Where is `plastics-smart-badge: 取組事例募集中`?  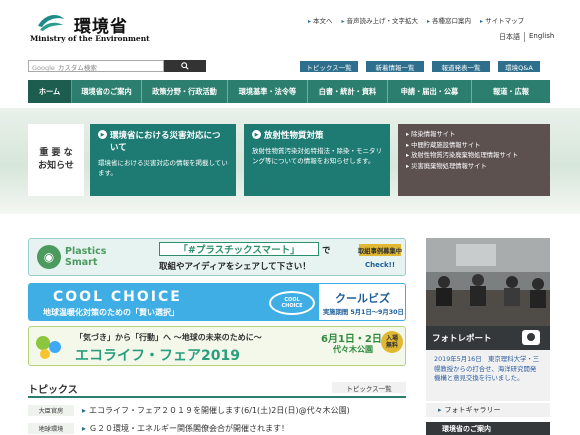
plastics-smart-badge: 取組事例募集中 is located at coordinates (380, 250).